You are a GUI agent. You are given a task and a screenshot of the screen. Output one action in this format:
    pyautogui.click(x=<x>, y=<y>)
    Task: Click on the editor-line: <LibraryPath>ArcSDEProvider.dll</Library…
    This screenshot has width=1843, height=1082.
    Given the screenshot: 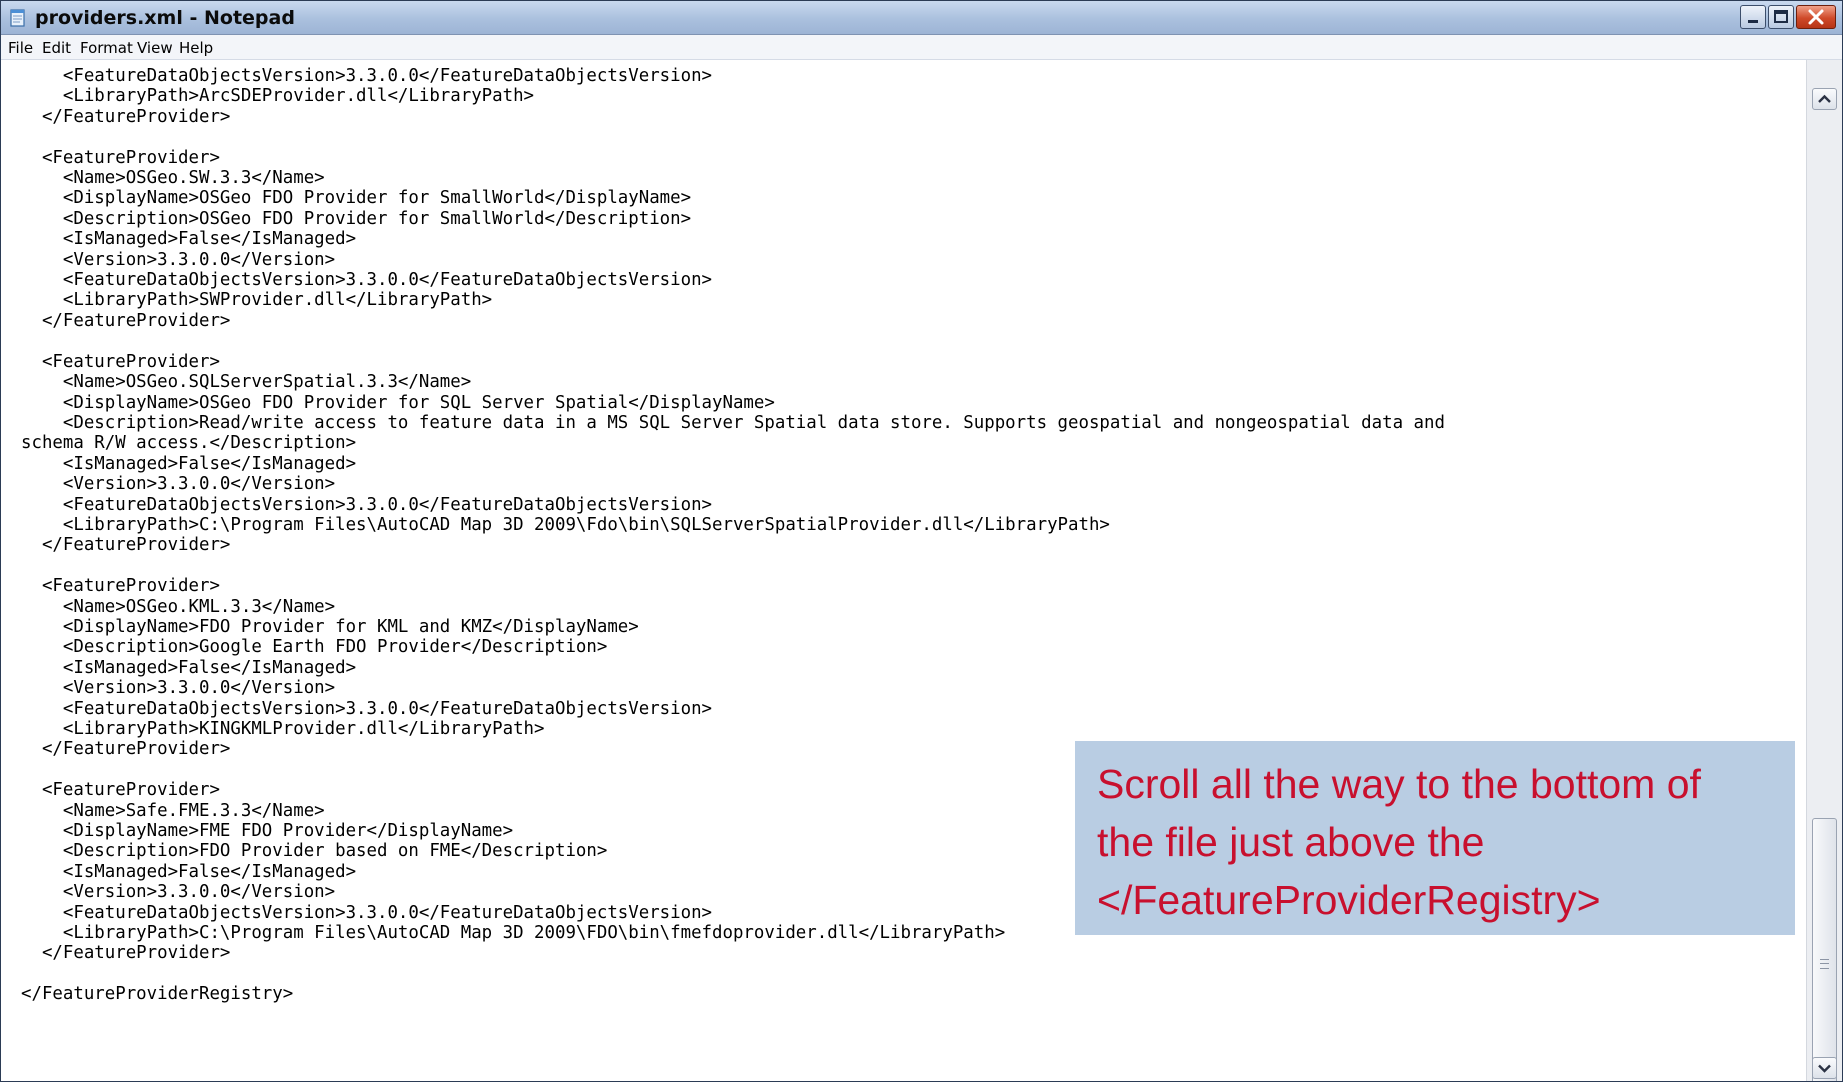 What is the action you would take?
    pyautogui.click(x=278, y=96)
    